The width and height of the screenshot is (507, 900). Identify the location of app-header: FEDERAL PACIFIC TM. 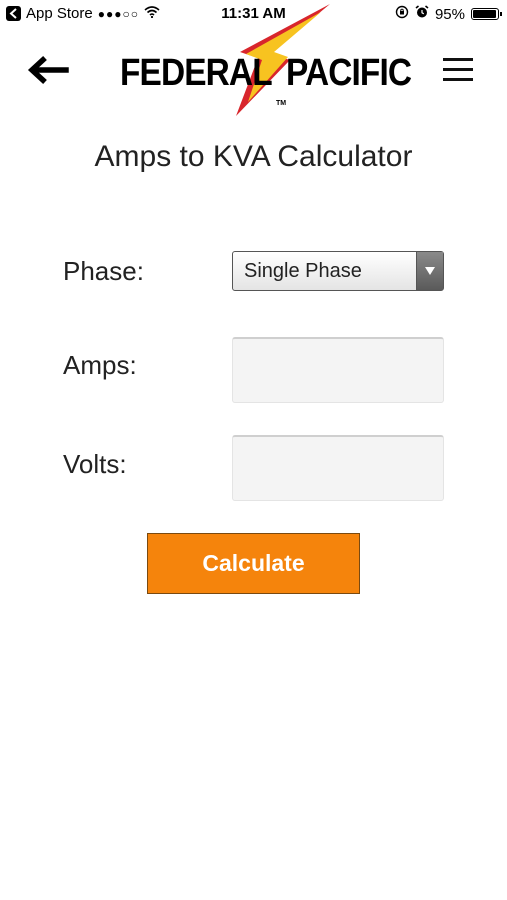
(253, 62).